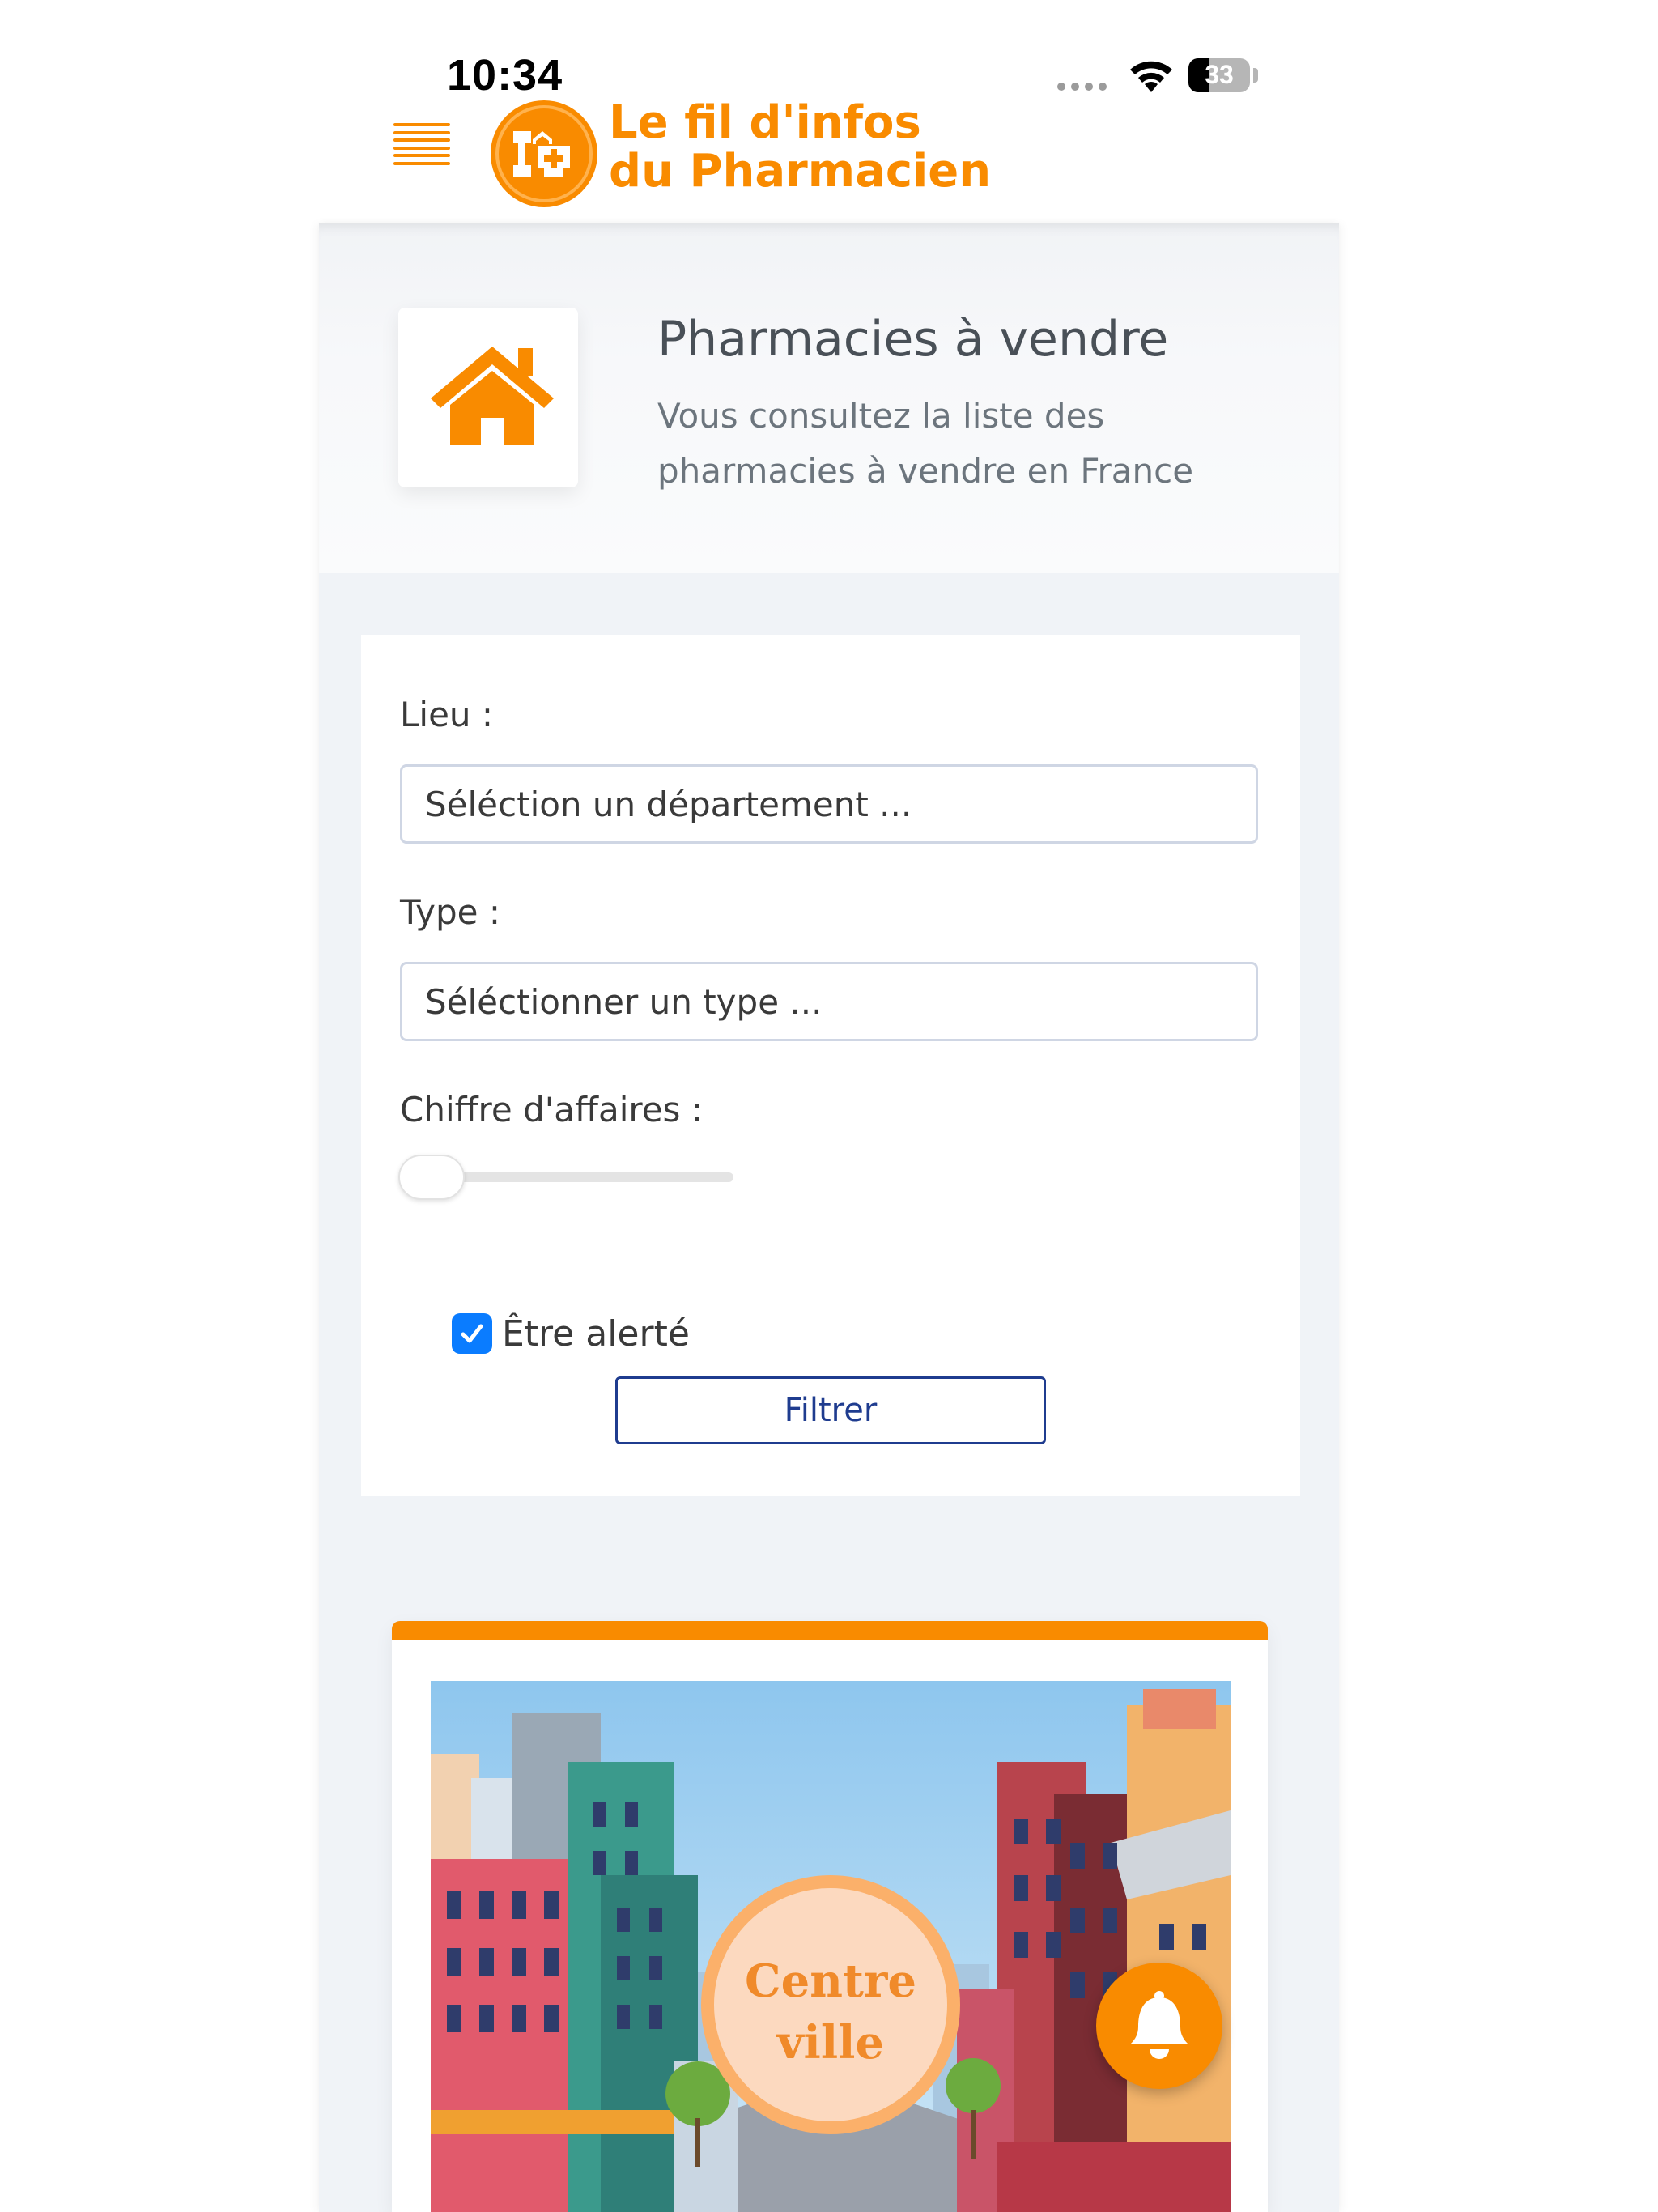  I want to click on home-icon, so click(492, 396).